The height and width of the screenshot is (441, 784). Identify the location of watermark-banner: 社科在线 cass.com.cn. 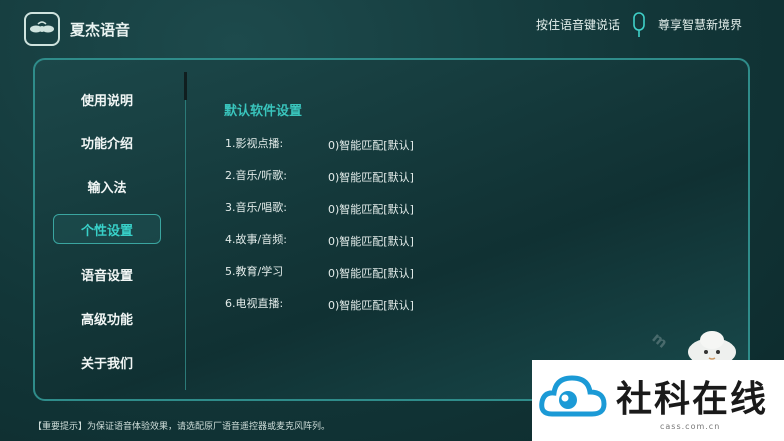
(658, 400).